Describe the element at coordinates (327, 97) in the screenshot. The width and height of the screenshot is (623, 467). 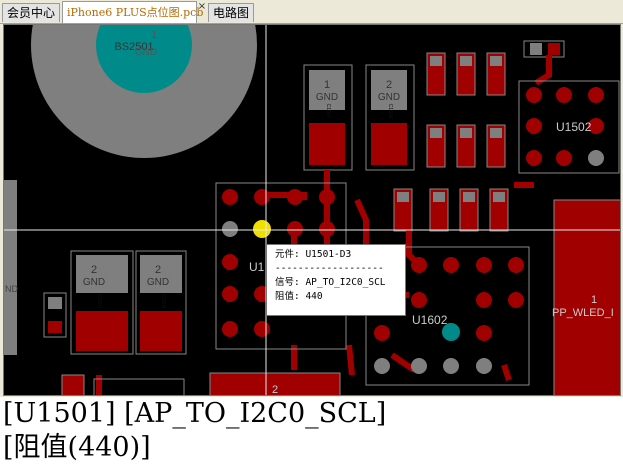
I see `cap-c1607-net: GND` at that location.